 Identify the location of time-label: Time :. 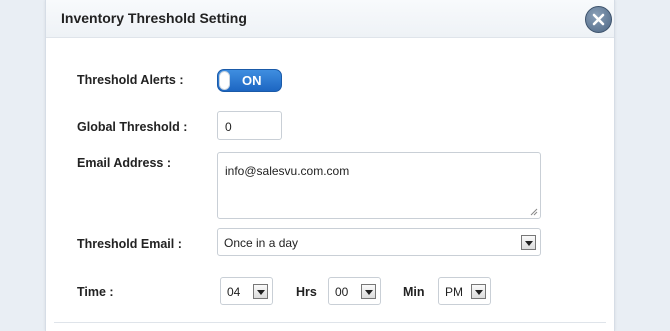
(95, 292).